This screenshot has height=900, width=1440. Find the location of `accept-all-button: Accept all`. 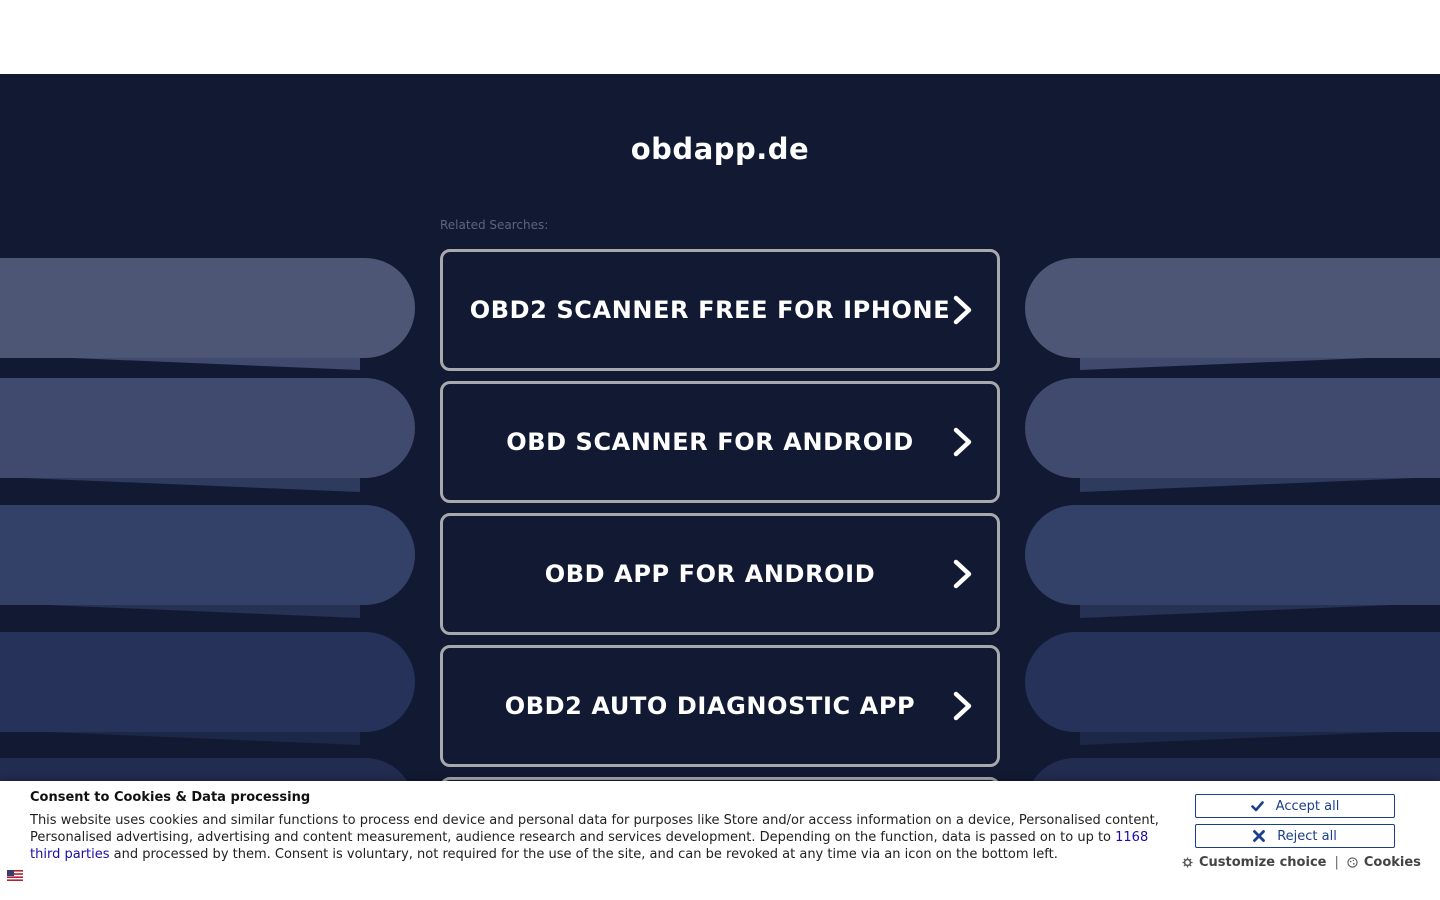

accept-all-button: Accept all is located at coordinates (1295, 806).